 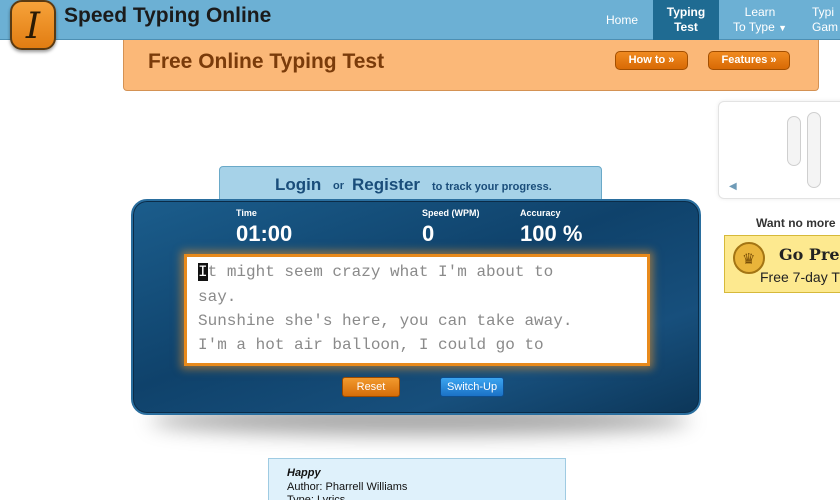 What do you see at coordinates (246, 213) in the screenshot?
I see `time-label: Time` at bounding box center [246, 213].